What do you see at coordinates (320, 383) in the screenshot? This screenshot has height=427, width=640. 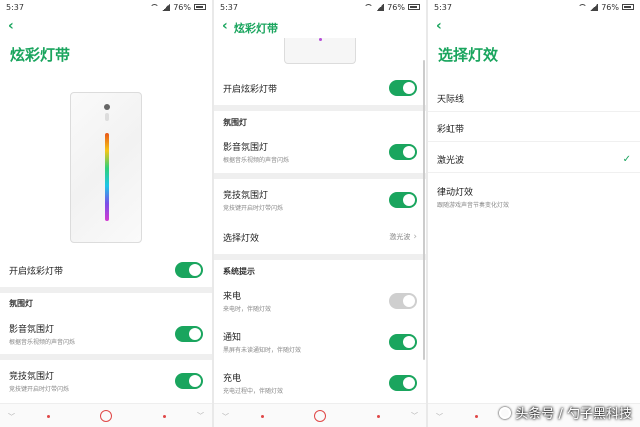 I see `charging-row: 充电 充电过程中，伴随灯效` at bounding box center [320, 383].